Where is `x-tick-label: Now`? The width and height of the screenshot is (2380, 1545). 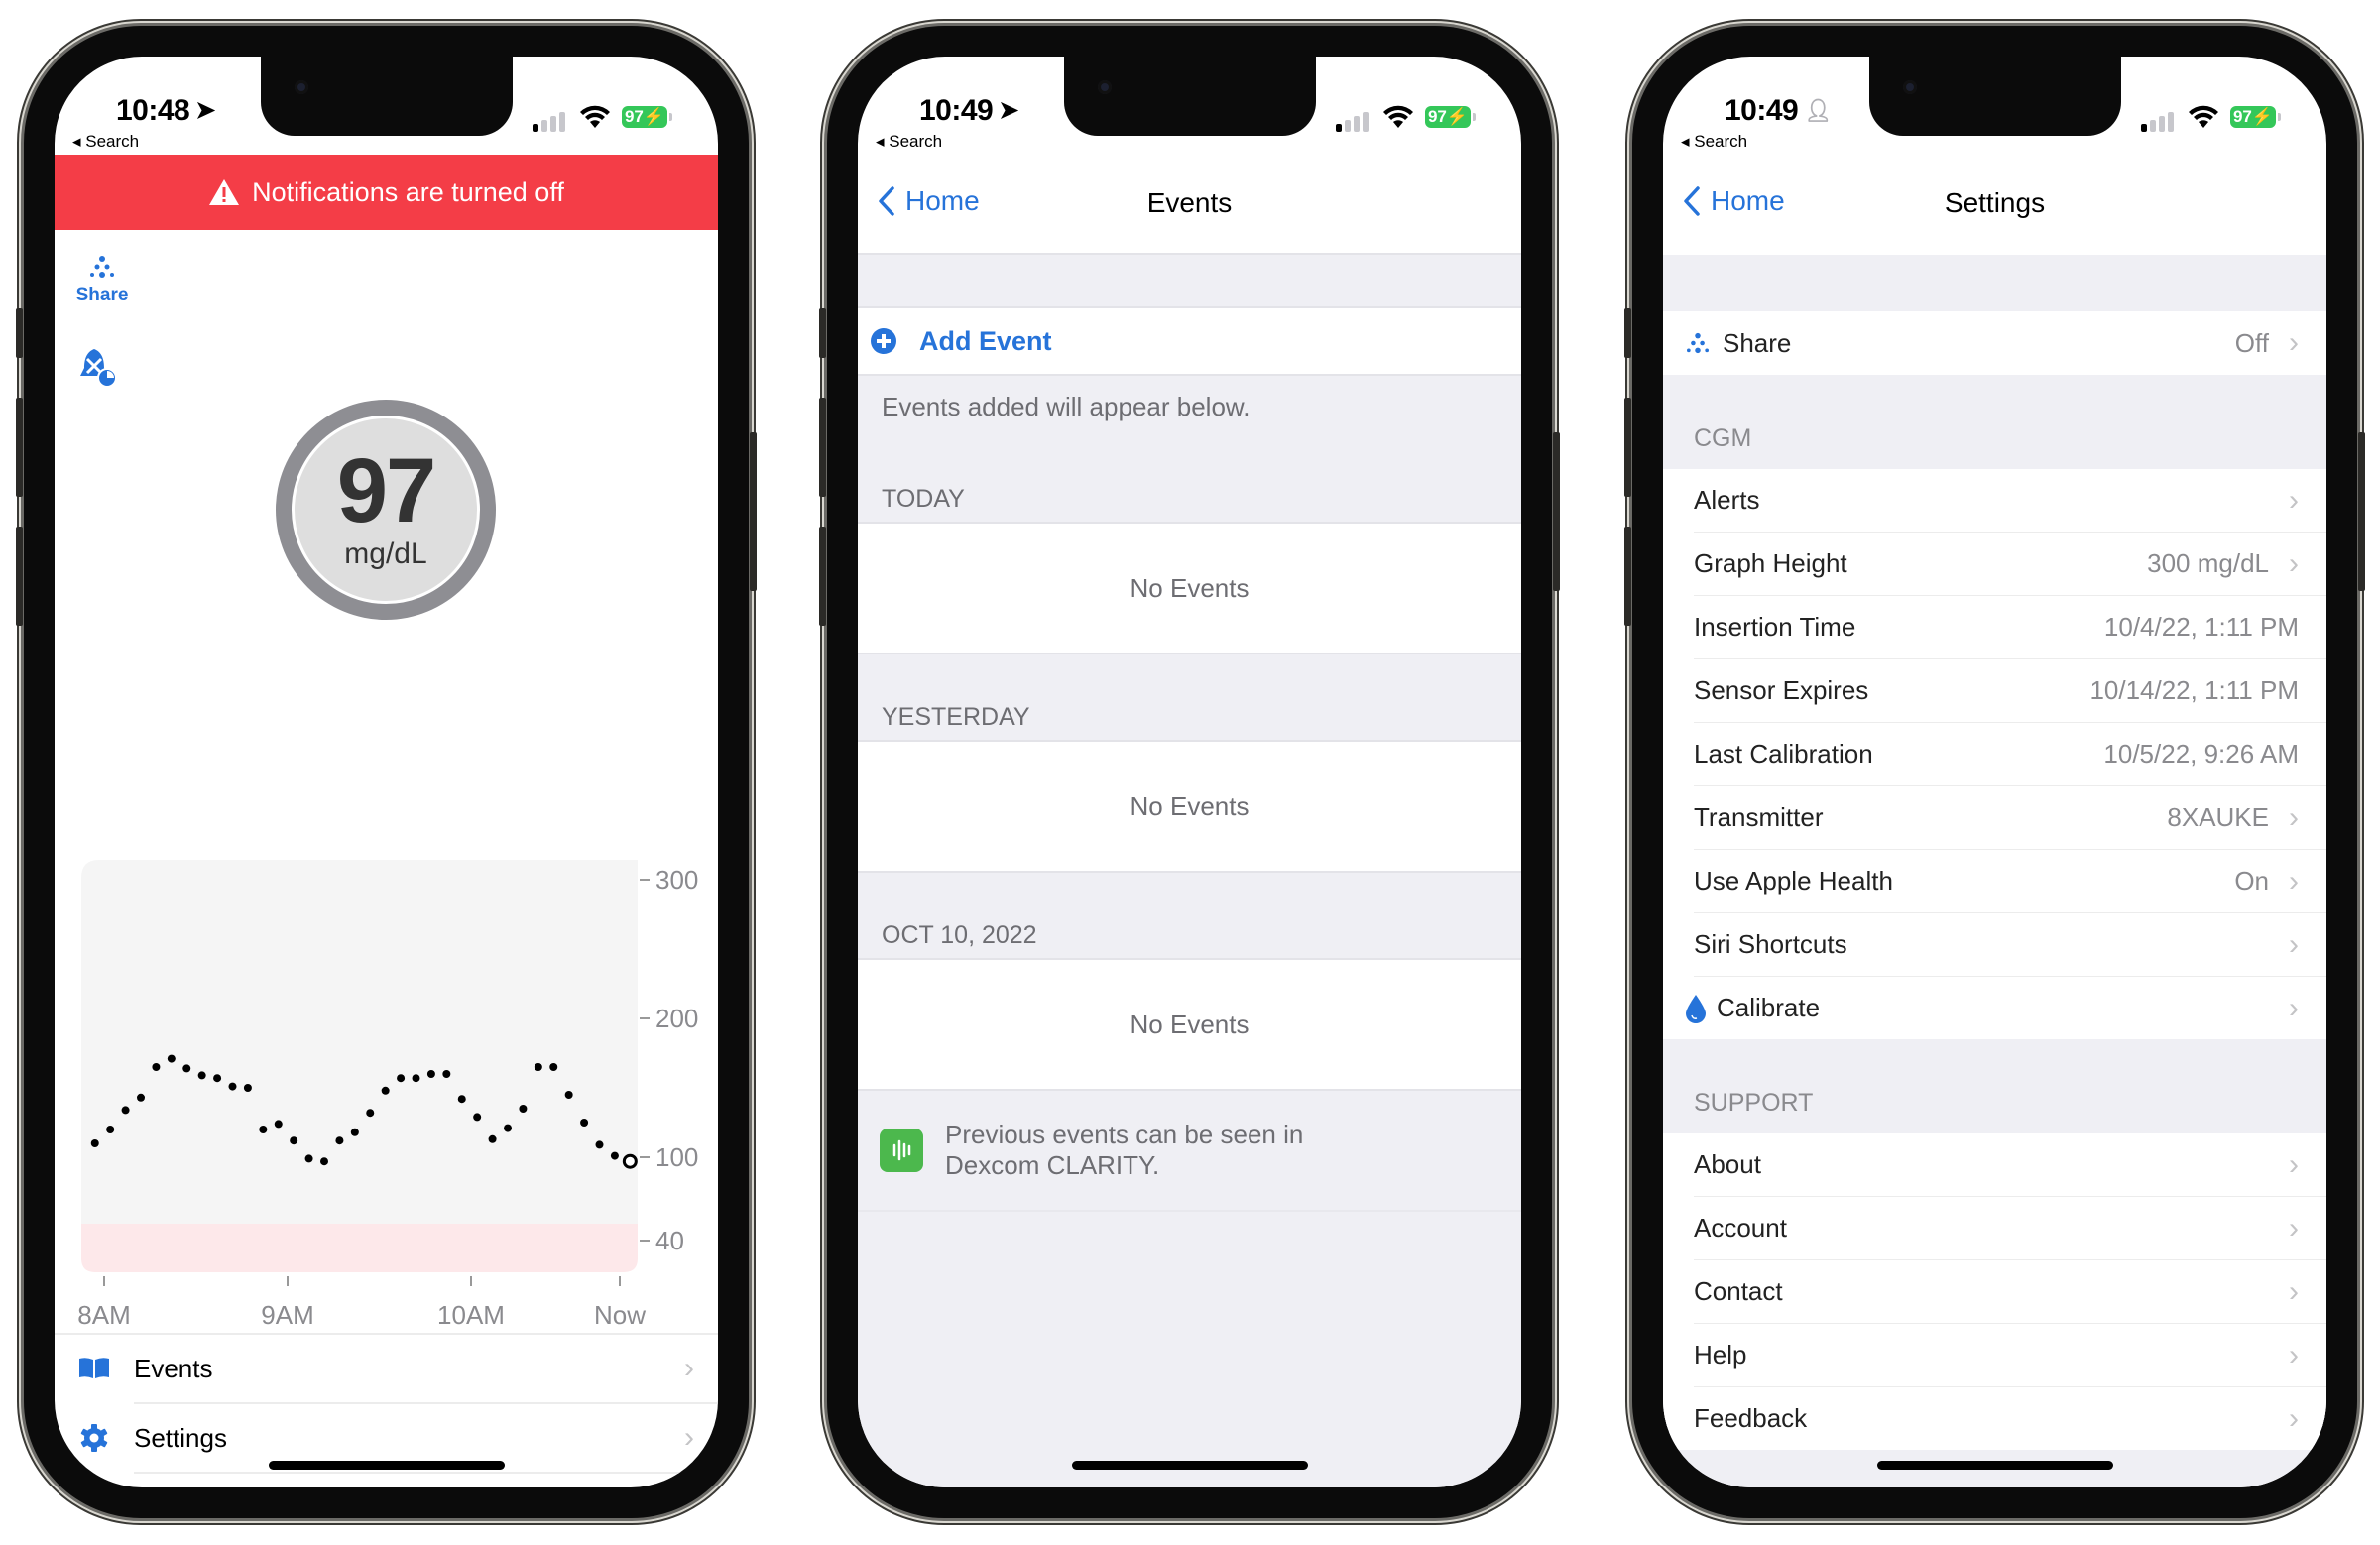
x-tick-label: Now is located at coordinates (620, 1315).